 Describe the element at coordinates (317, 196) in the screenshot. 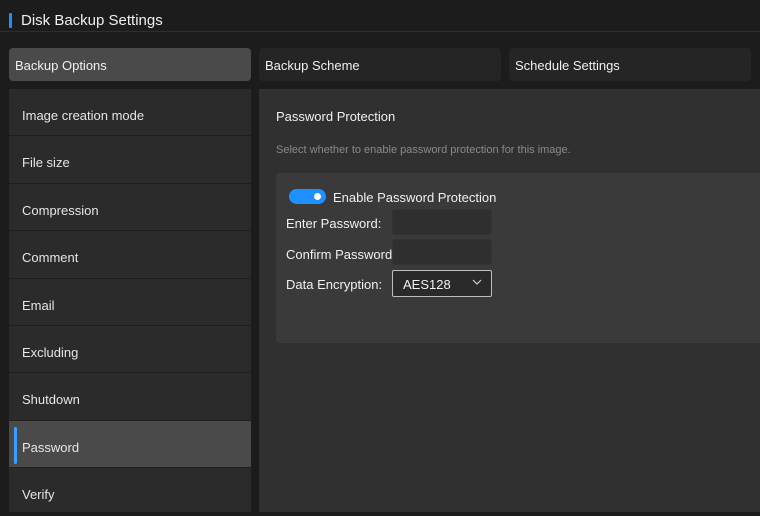

I see `toggle-knob` at that location.